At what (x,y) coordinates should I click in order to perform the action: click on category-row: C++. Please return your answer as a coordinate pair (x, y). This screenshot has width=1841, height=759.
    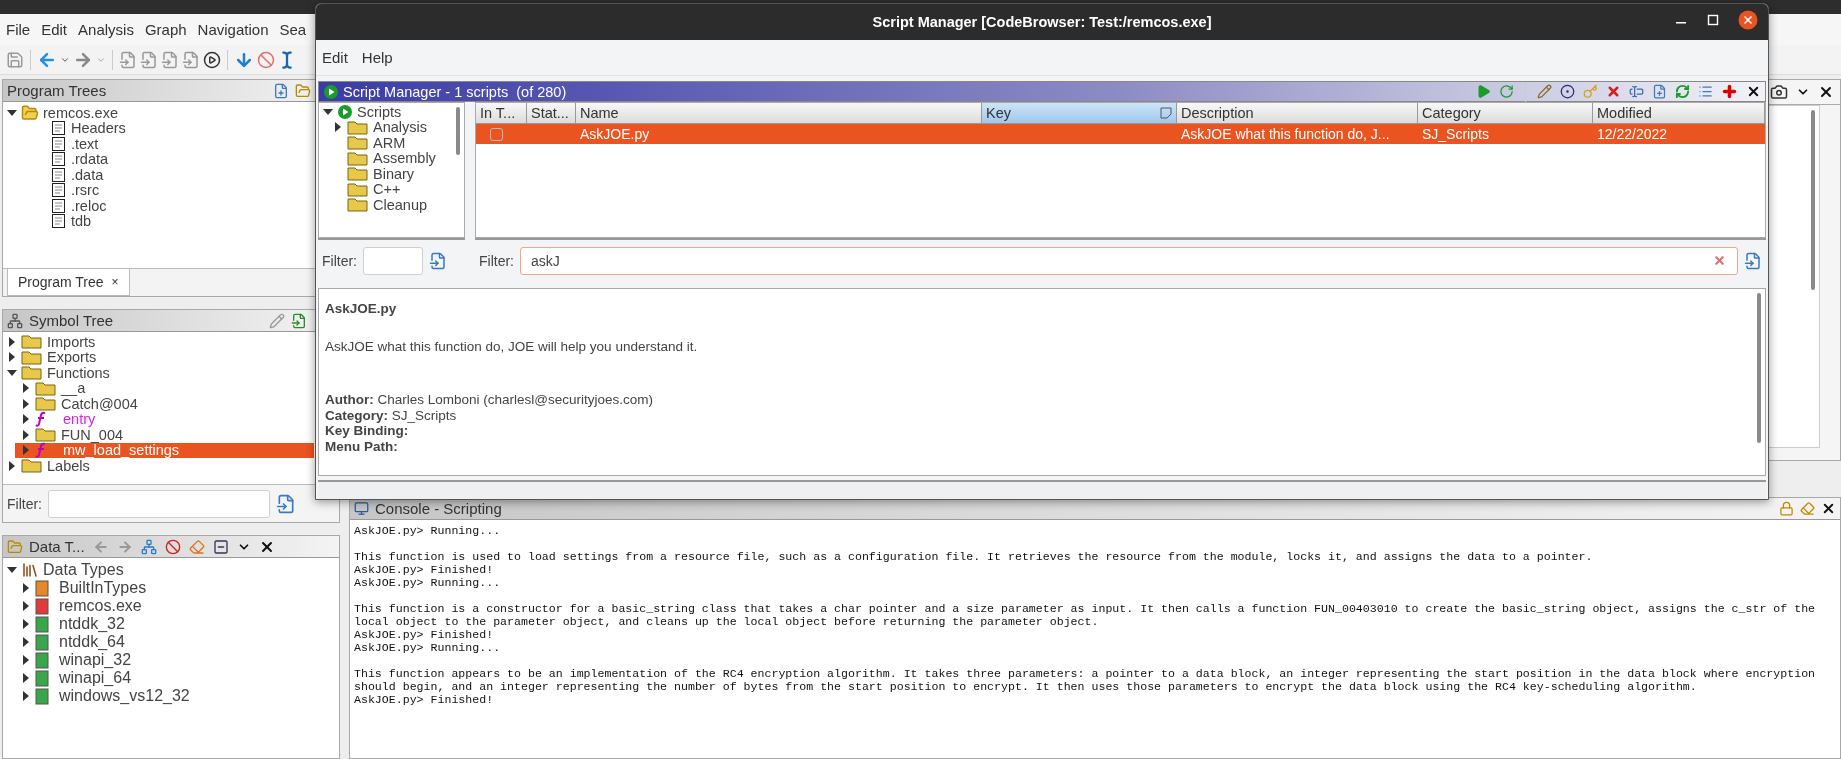
    Looking at the image, I should click on (390, 189).